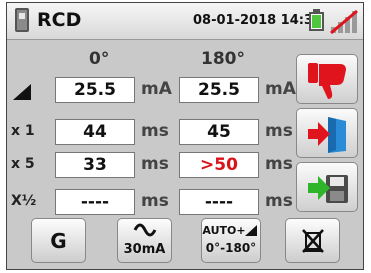 The image size is (371, 273). I want to click on mute-icon, so click(313, 241).